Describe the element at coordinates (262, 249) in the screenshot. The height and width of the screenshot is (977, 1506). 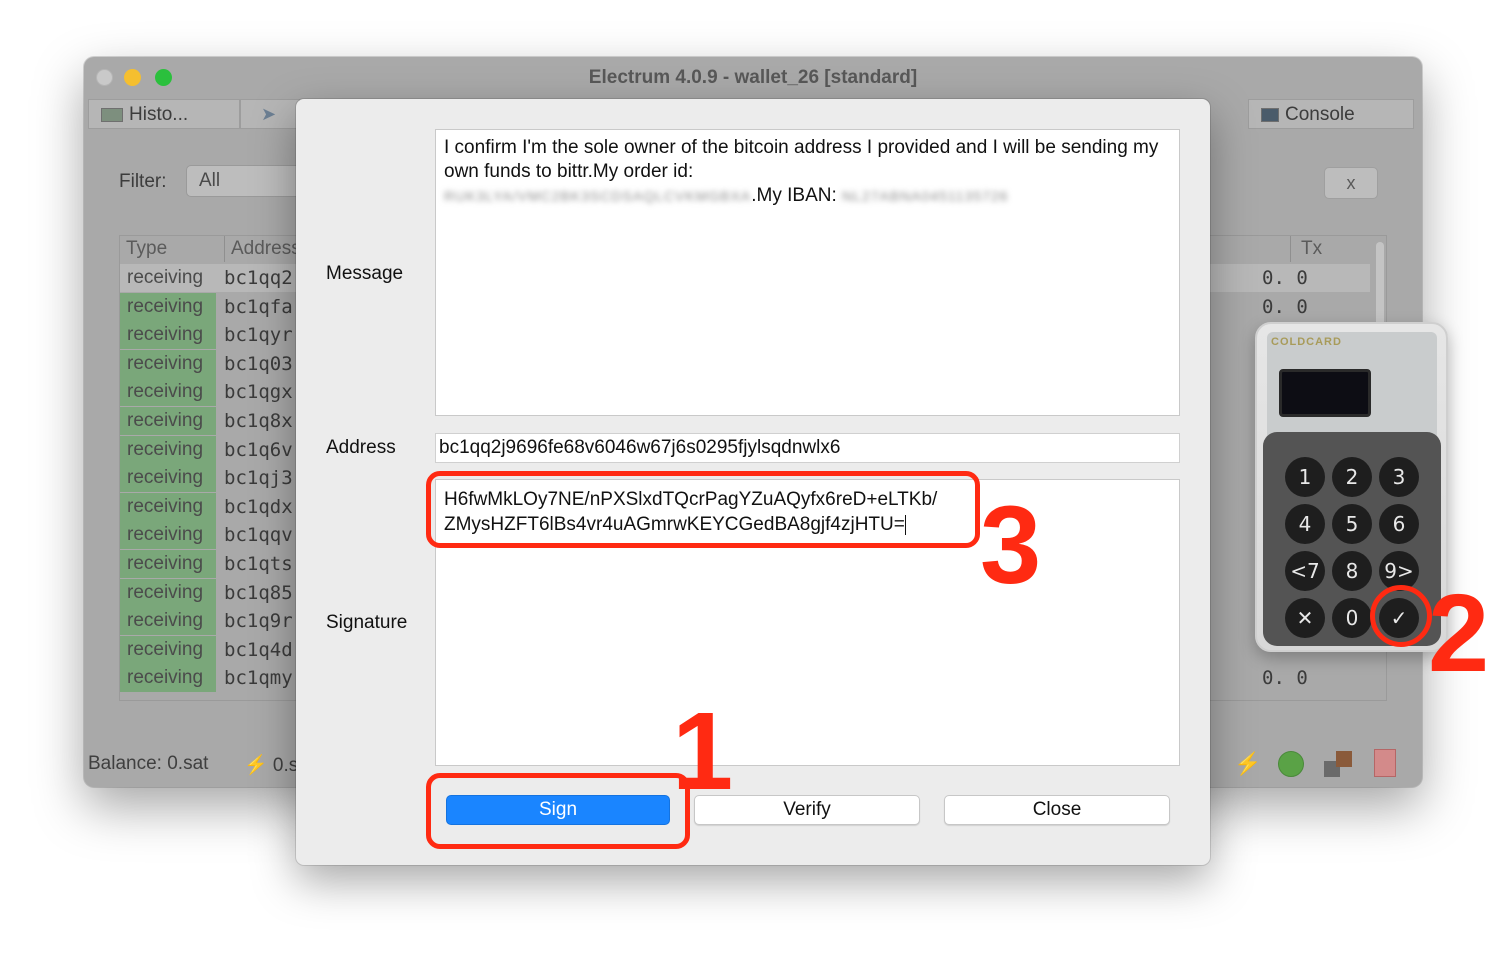
I see `column-header-address: Address` at that location.